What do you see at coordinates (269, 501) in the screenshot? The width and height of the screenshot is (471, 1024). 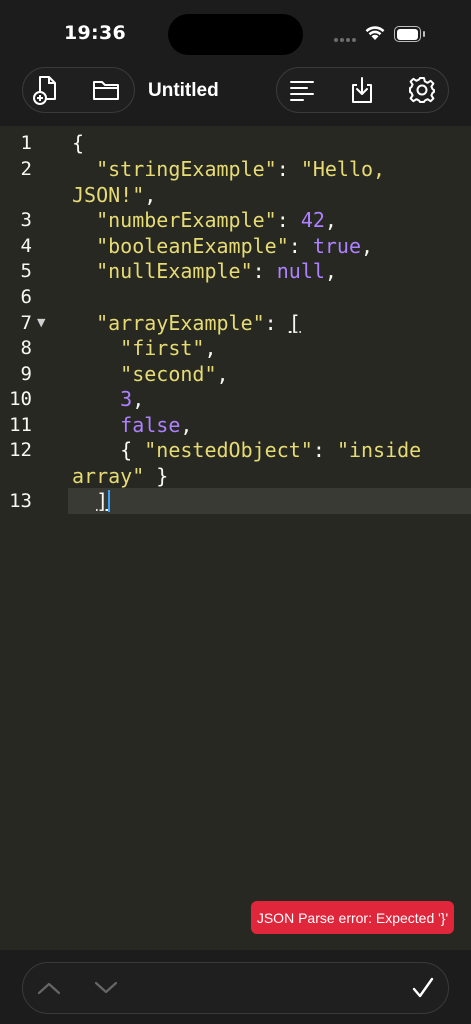 I see `active-line-highlight` at bounding box center [269, 501].